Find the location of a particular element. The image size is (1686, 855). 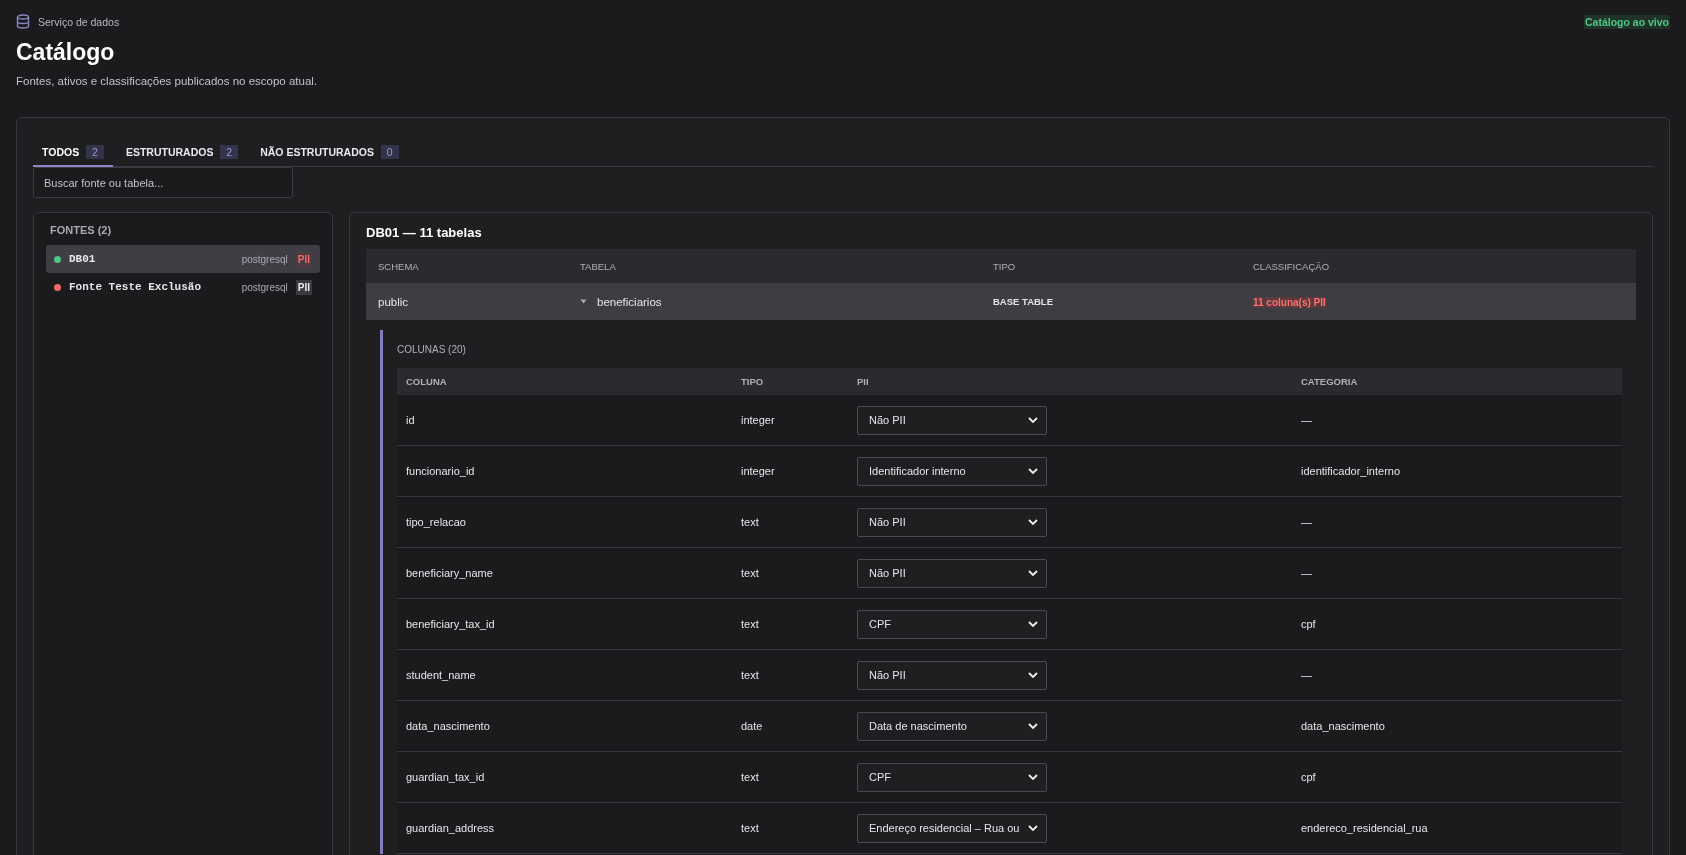

column-name-cell-text: id is located at coordinates (411, 420).